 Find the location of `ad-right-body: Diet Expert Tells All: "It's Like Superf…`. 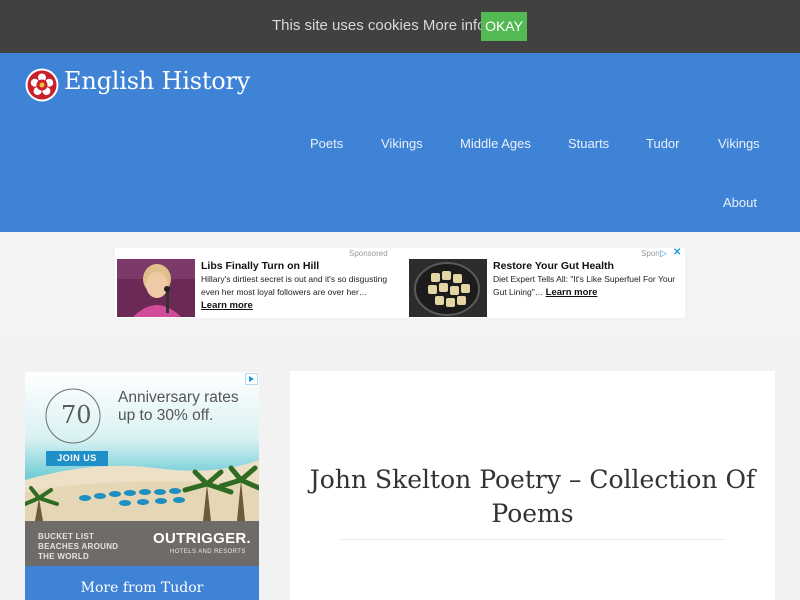

ad-right-body: Diet Expert Tells All: "It's Like Superf… is located at coordinates (588, 286).